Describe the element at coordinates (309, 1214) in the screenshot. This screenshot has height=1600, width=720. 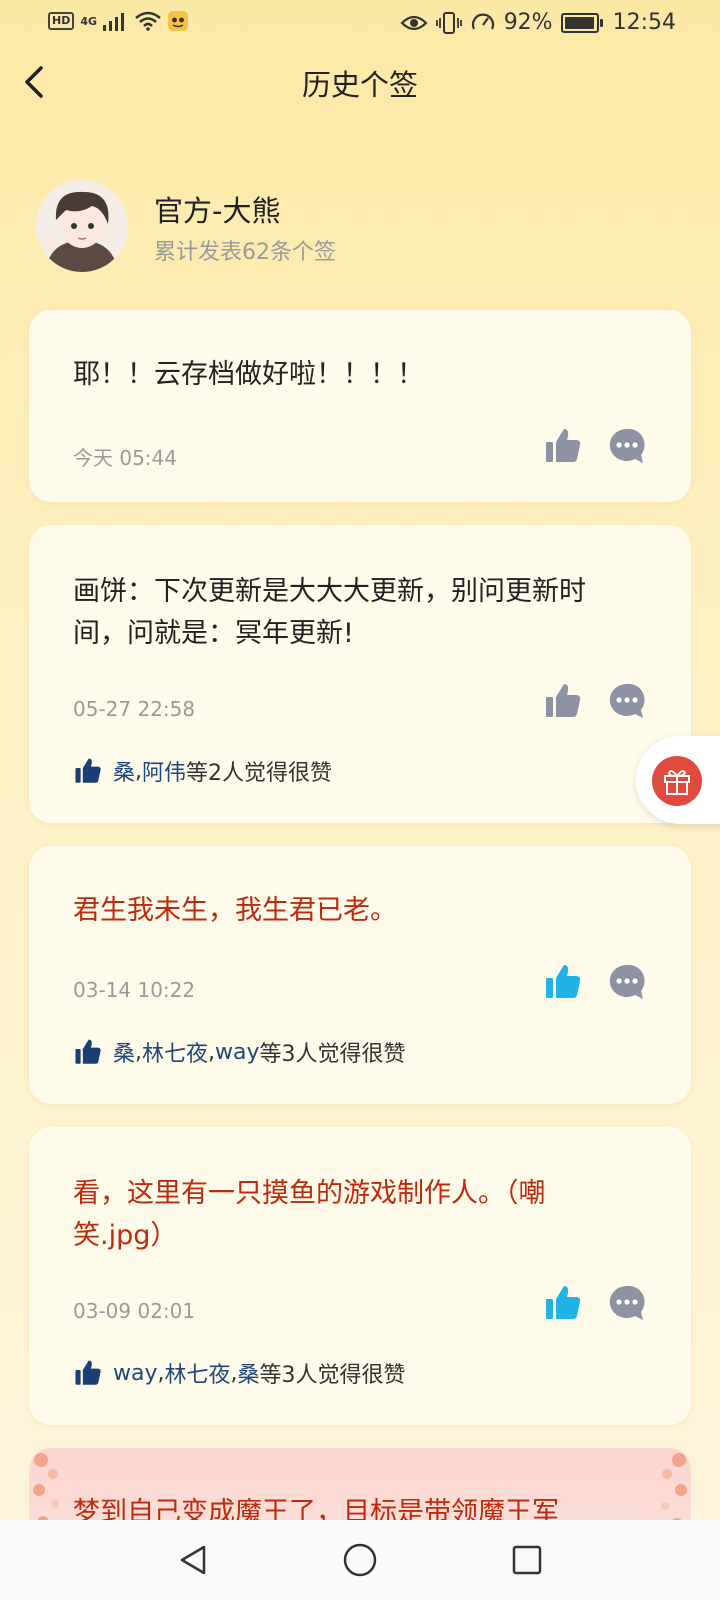
I see `post-text: 看，这里有一只摸鱼的游戏制作人。（嘲笑.jpg）` at that location.